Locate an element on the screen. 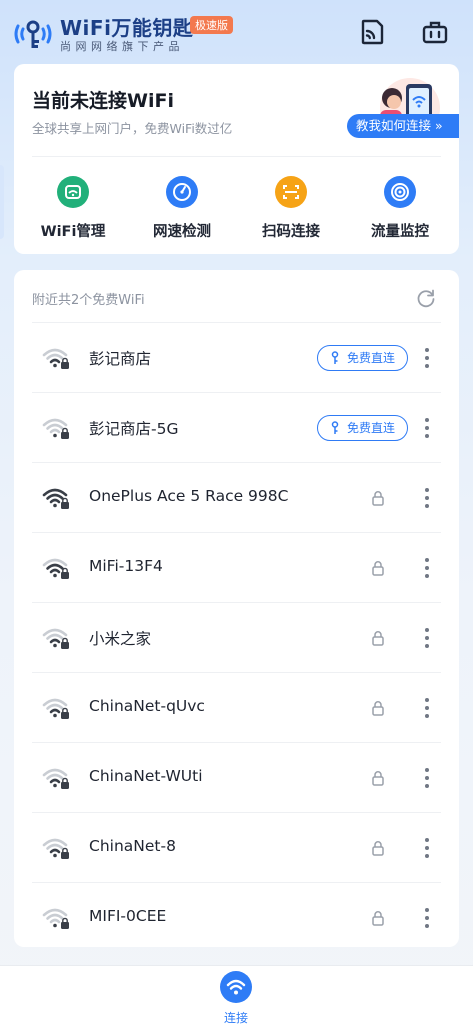  traffic-monitor-icon is located at coordinates (400, 192).